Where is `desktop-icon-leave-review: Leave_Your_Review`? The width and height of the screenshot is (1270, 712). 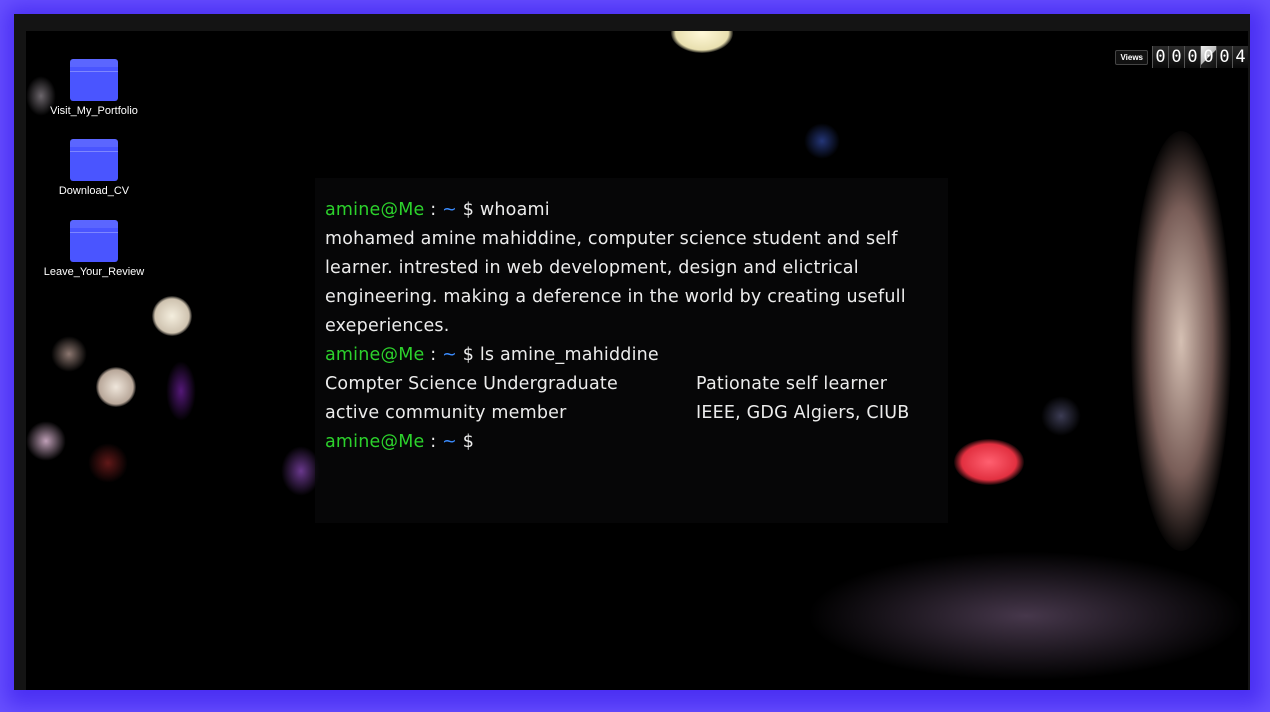 desktop-icon-leave-review: Leave_Your_Review is located at coordinates (94, 249).